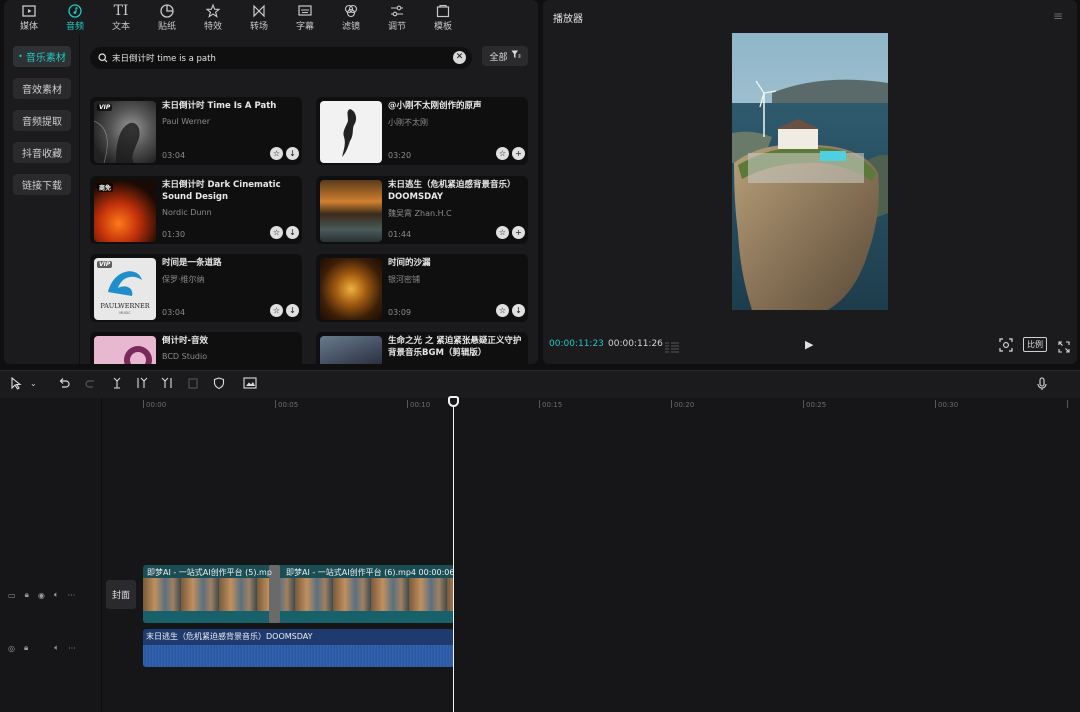 Image resolution: width=1080 pixels, height=712 pixels. I want to click on audio-track-header: ◎ 🔒︎ 🔈︎ ···, so click(51, 648).